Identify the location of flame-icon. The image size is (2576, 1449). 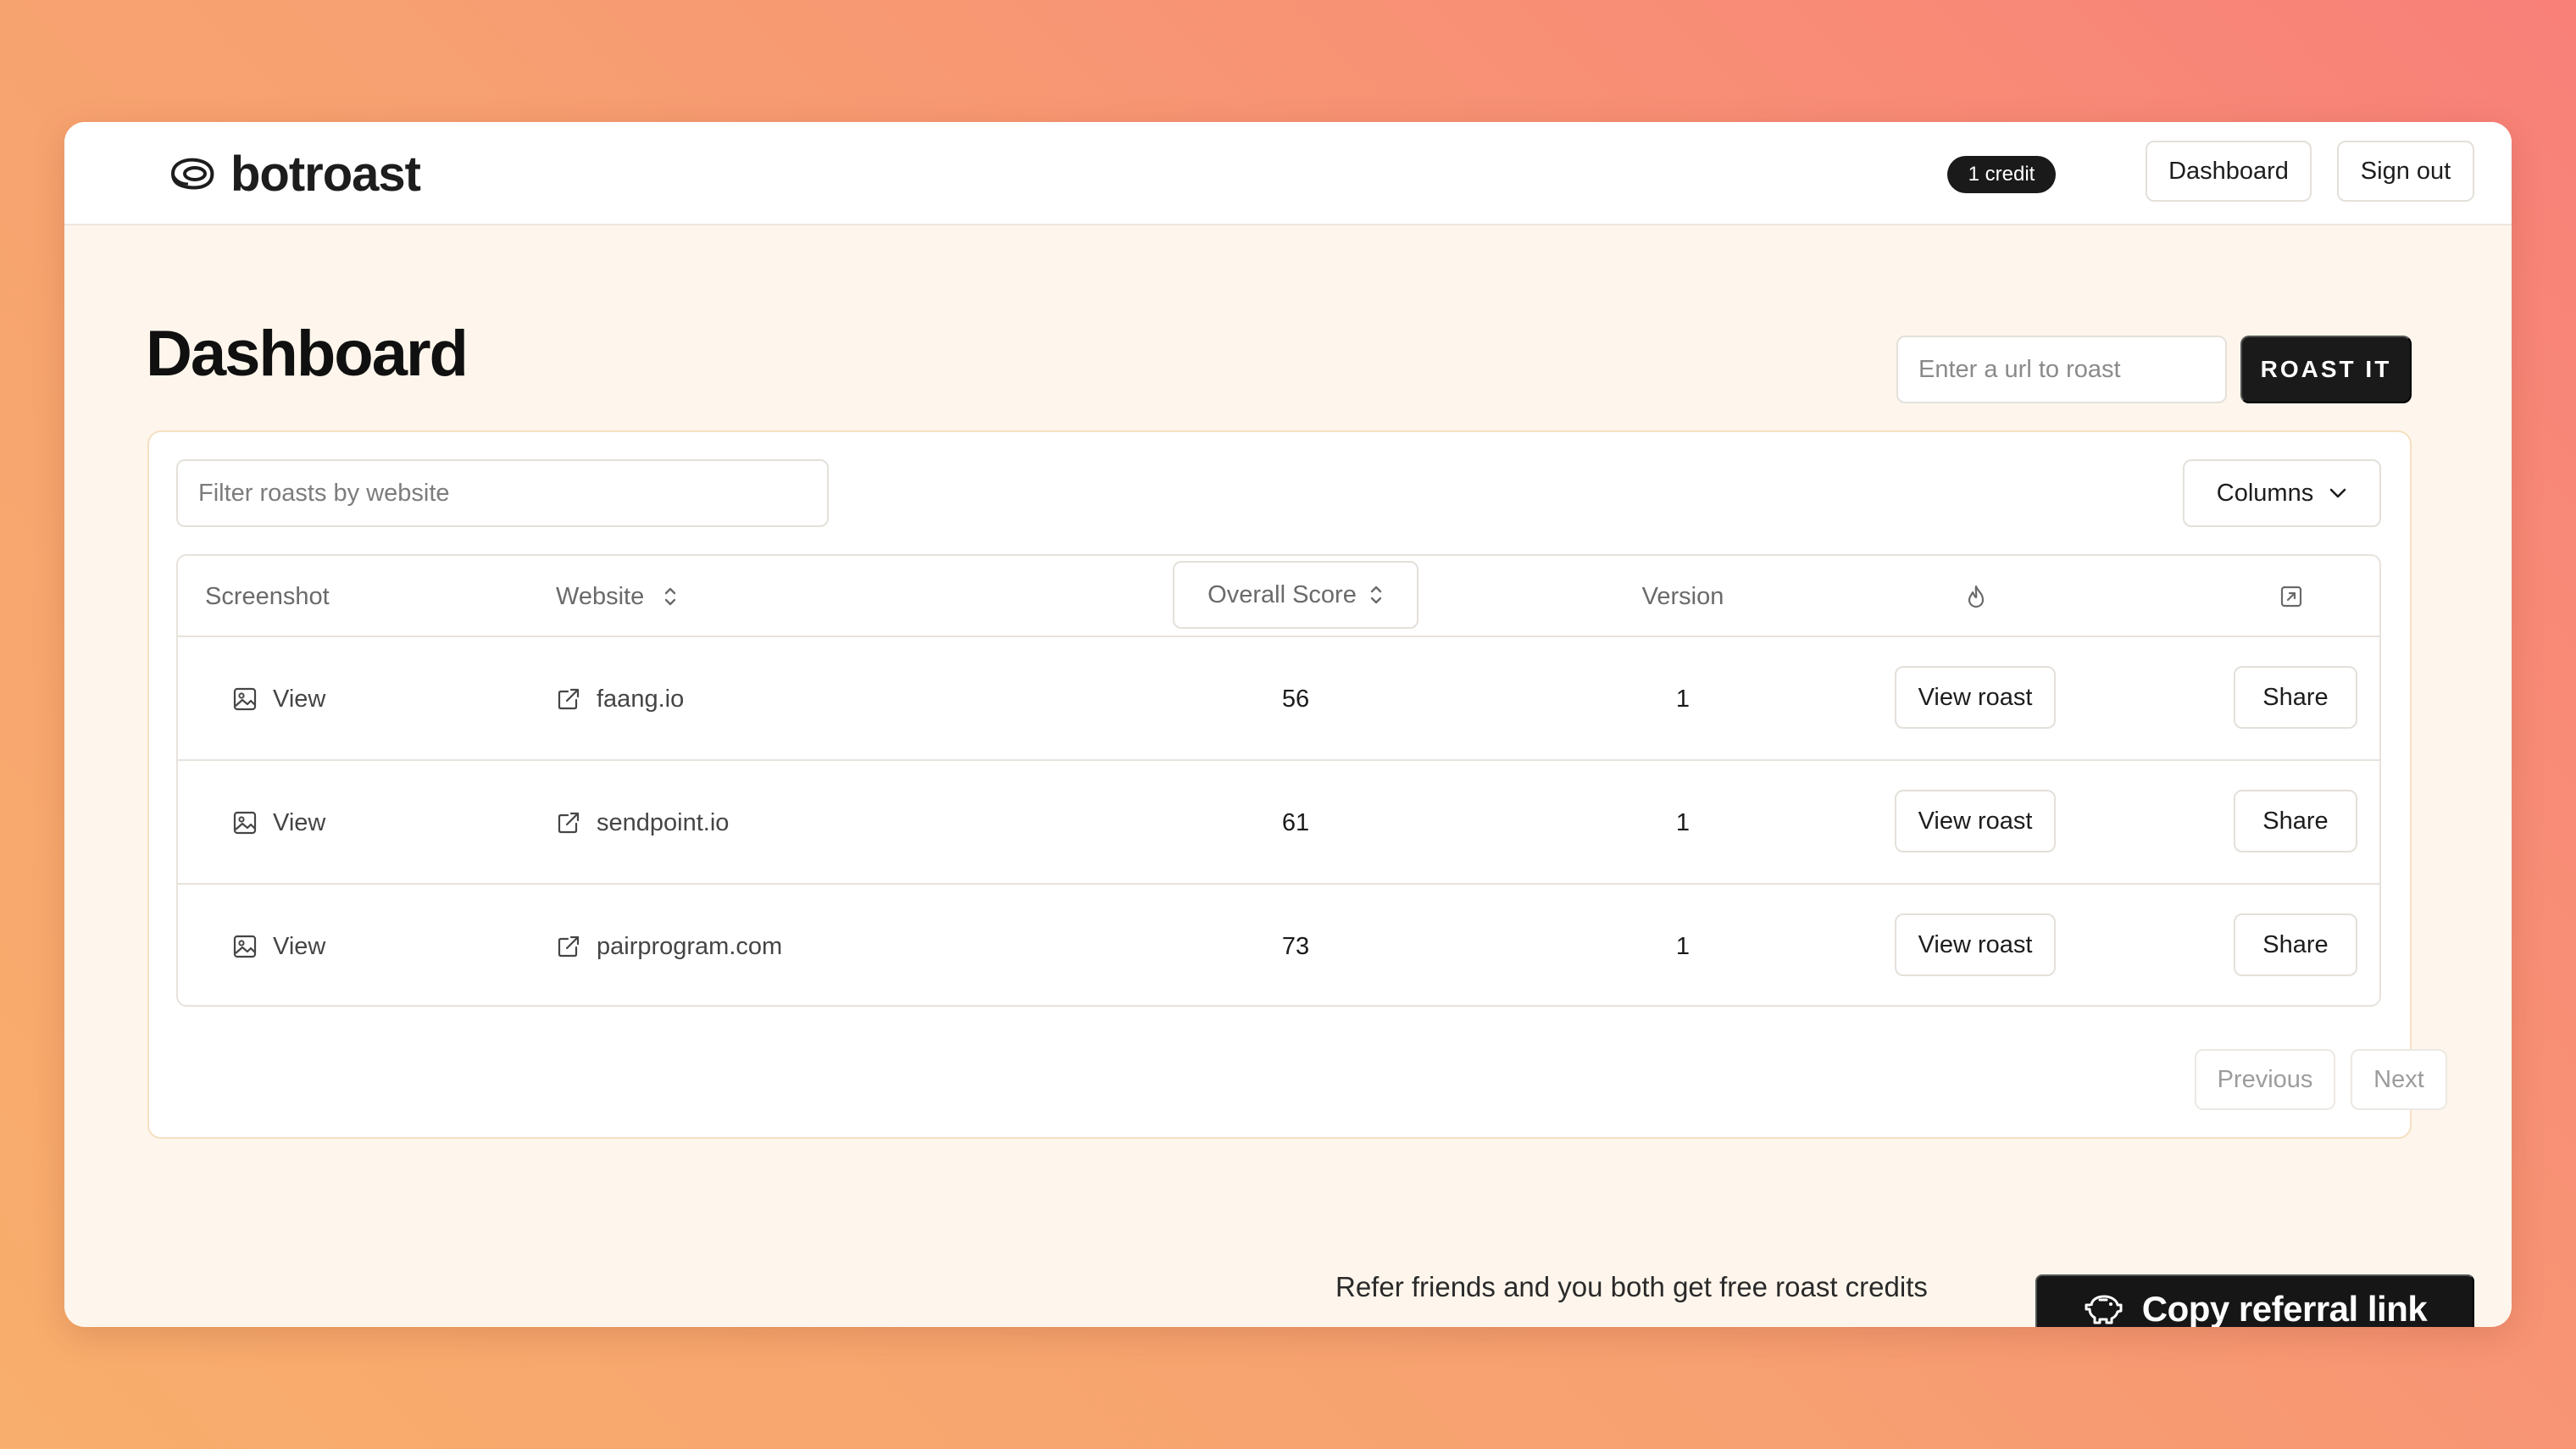
(1976, 596).